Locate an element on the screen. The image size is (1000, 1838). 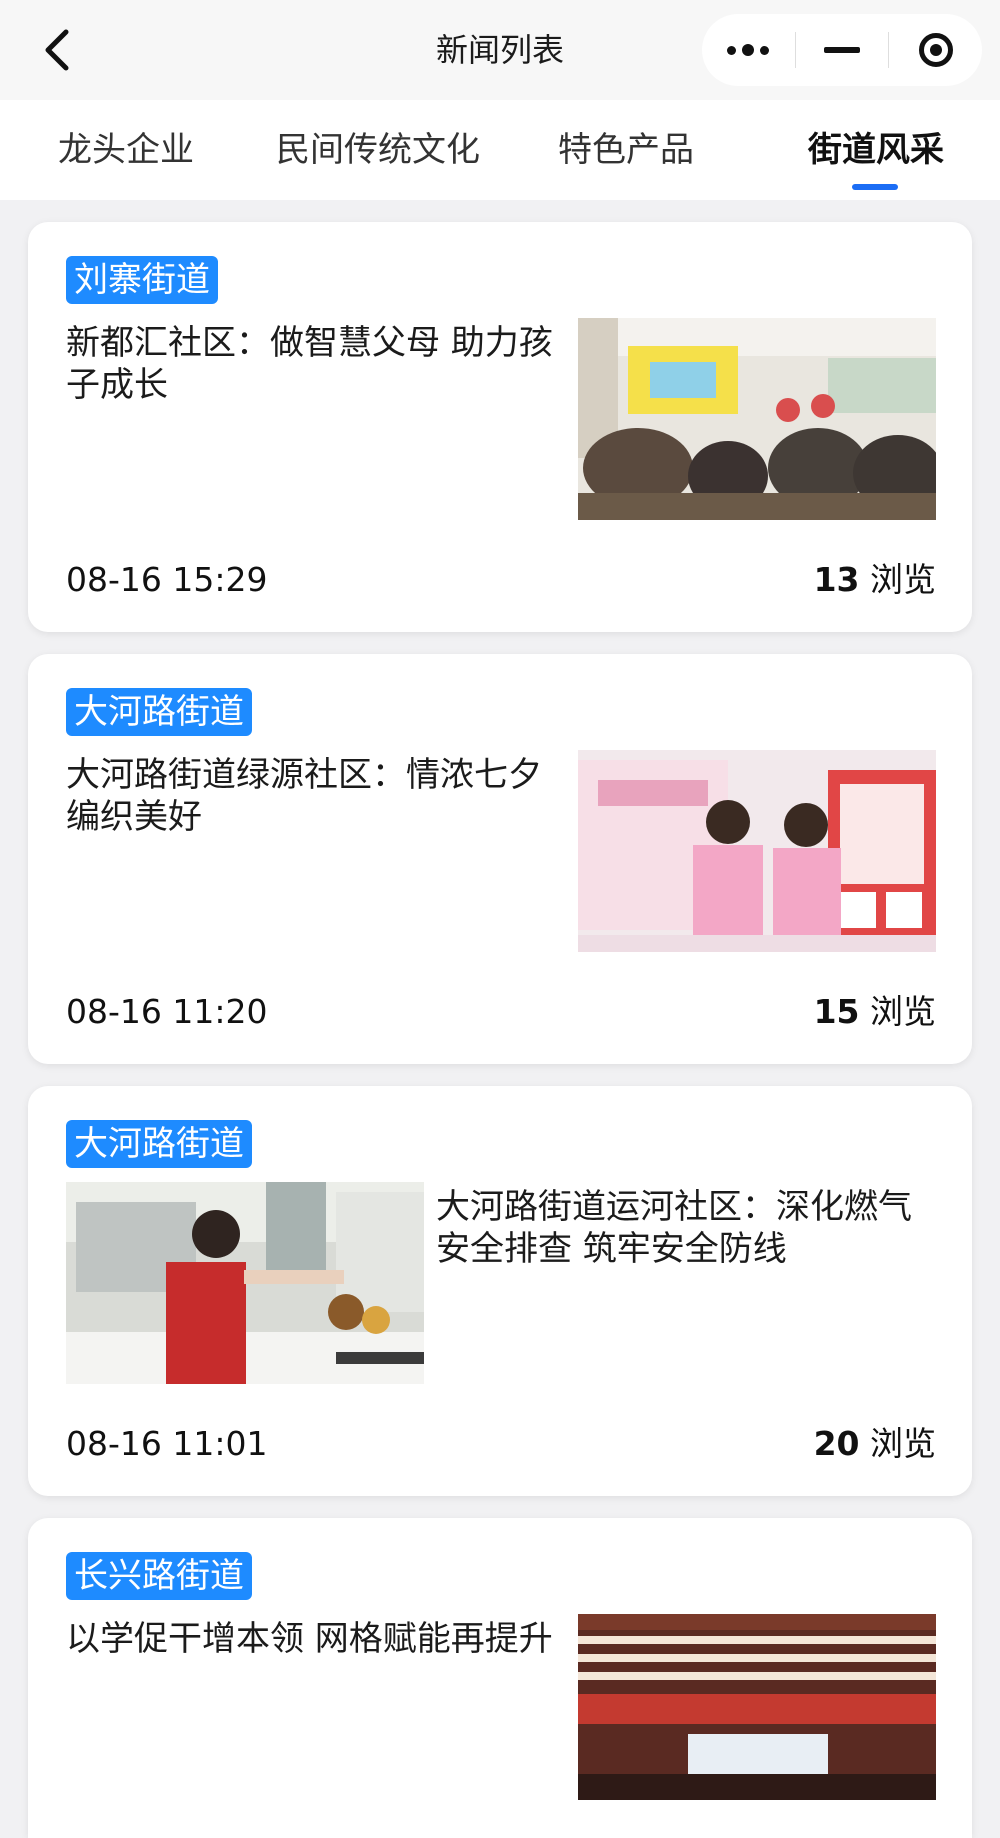
publish-time: 08-16 11:01 is located at coordinates (167, 1443).